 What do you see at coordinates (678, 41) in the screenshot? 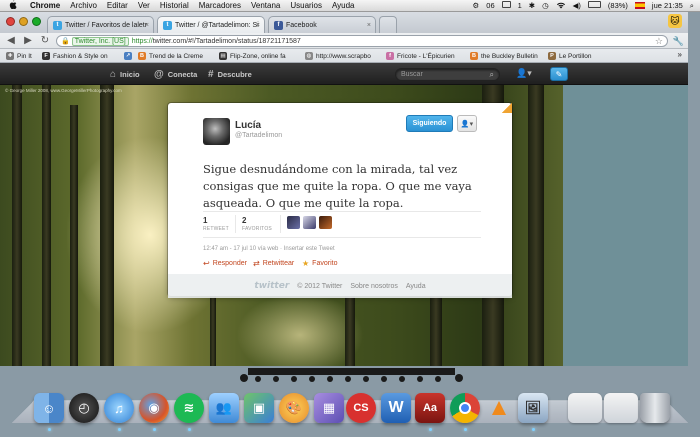
I see `wrench-menu-icon: 🔧` at bounding box center [678, 41].